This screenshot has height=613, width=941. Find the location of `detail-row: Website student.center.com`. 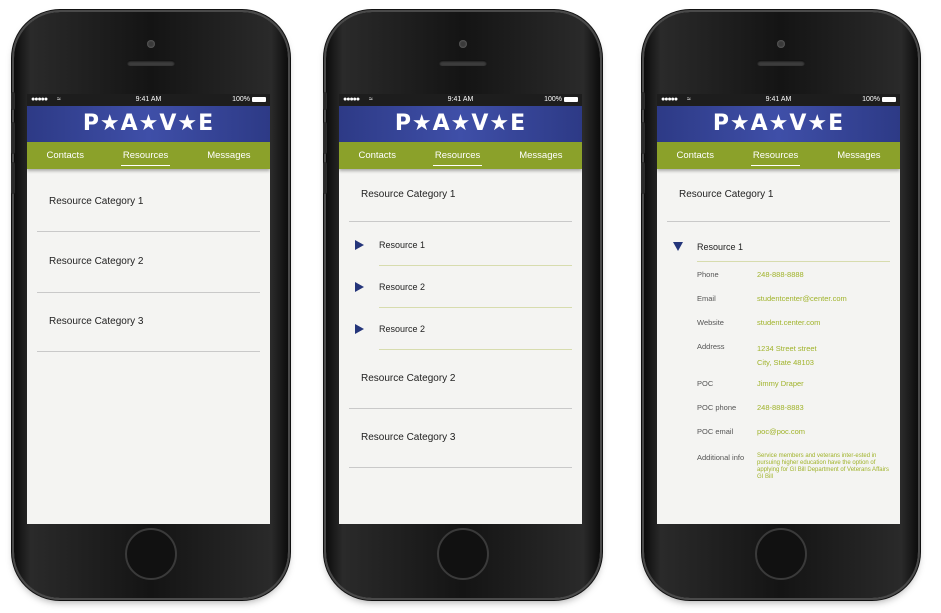

detail-row: Website student.center.com is located at coordinates (793, 330).